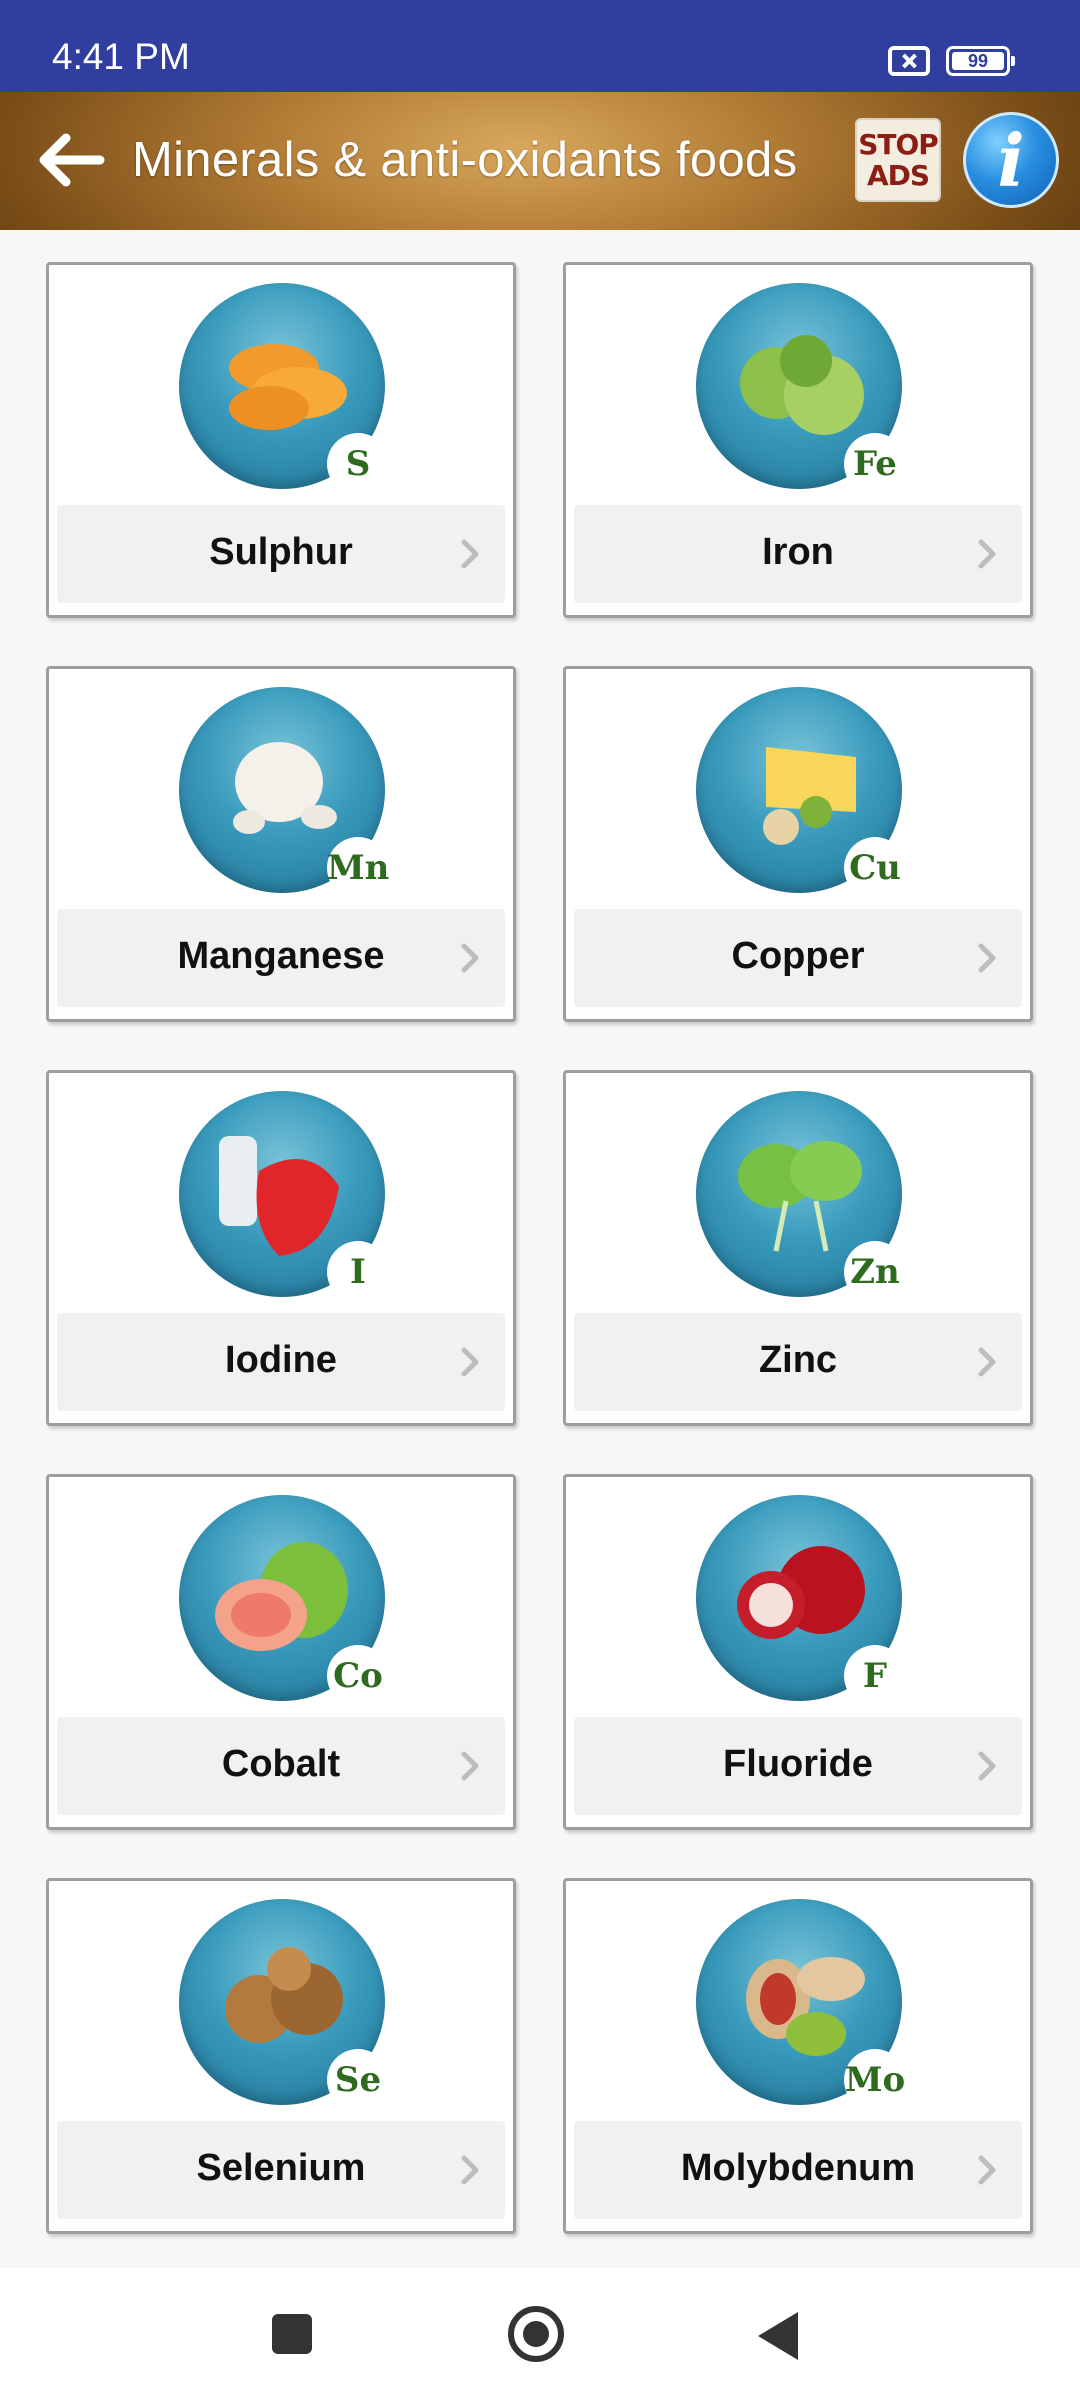 The height and width of the screenshot is (2400, 1080). Describe the element at coordinates (358, 2080) in the screenshot. I see `mineral-symbol: Se` at that location.